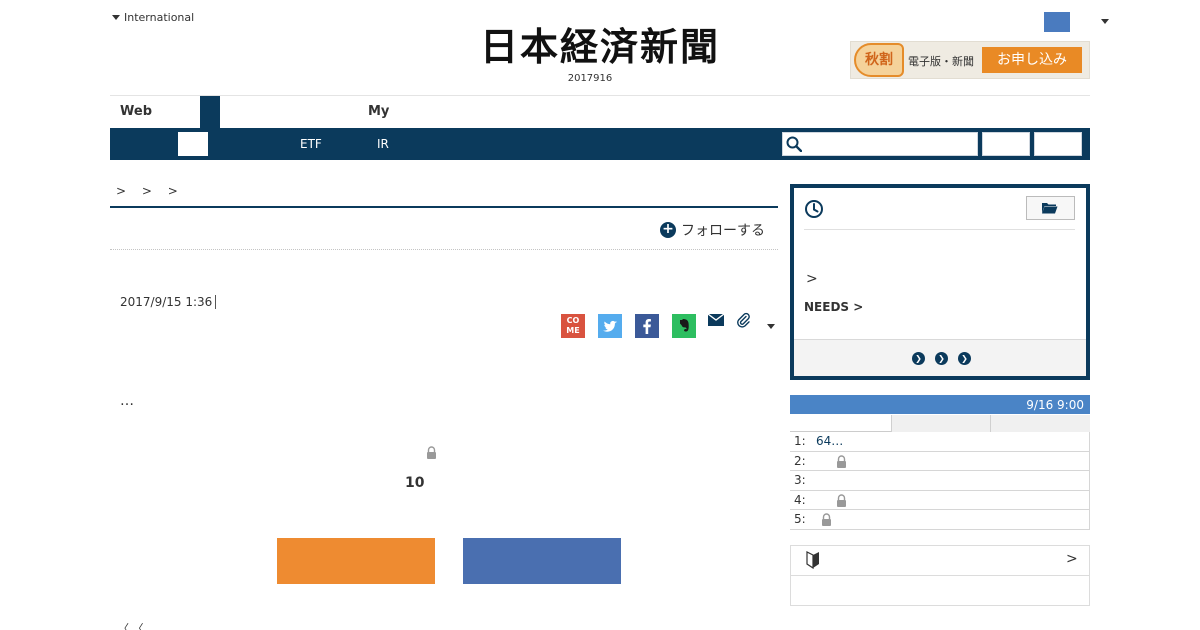  What do you see at coordinates (444, 249) in the screenshot?
I see `dotted-divider` at bounding box center [444, 249].